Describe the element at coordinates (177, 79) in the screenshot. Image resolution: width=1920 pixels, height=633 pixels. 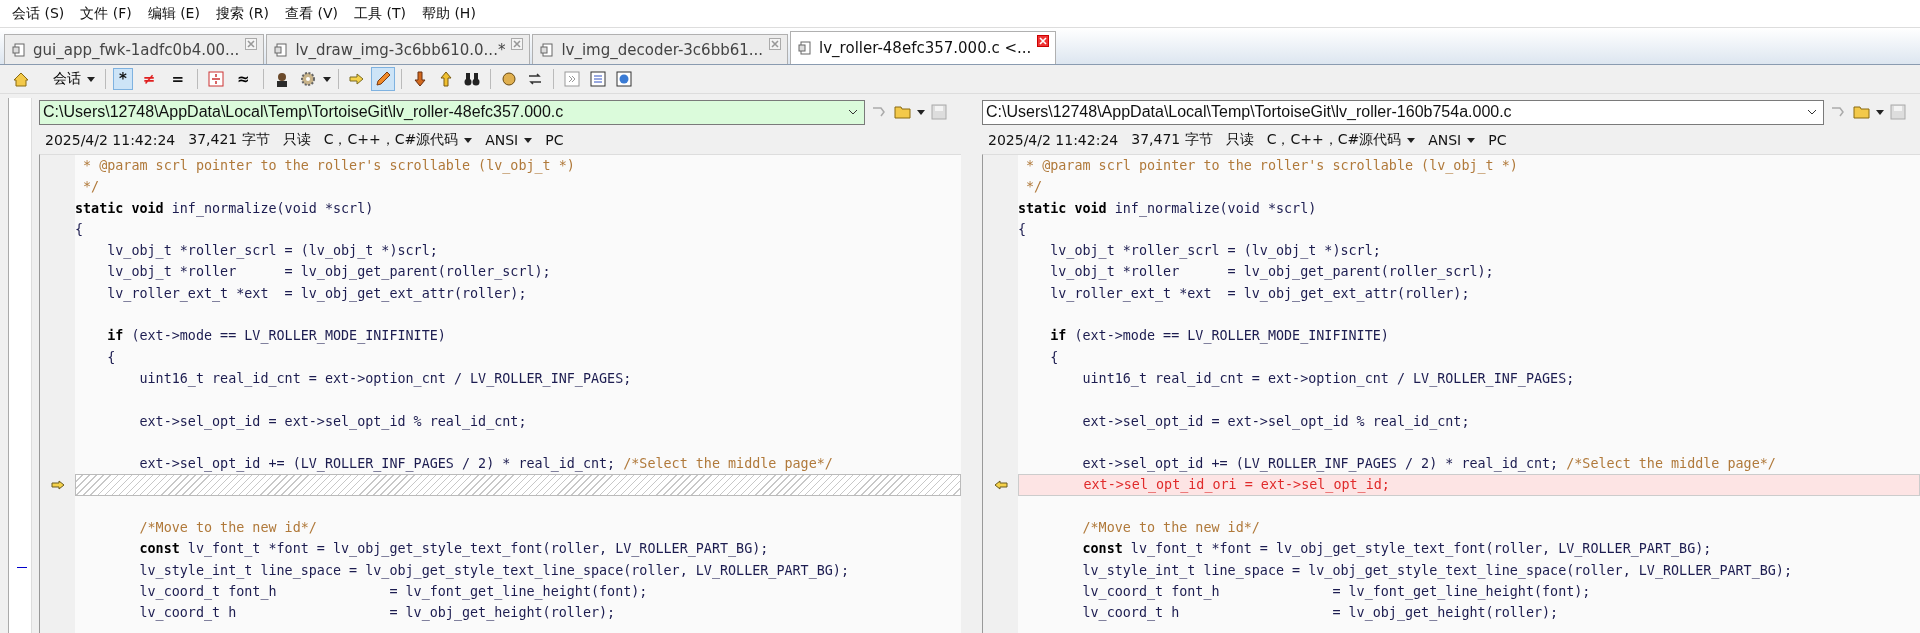
I see `filter-button: =` at that location.